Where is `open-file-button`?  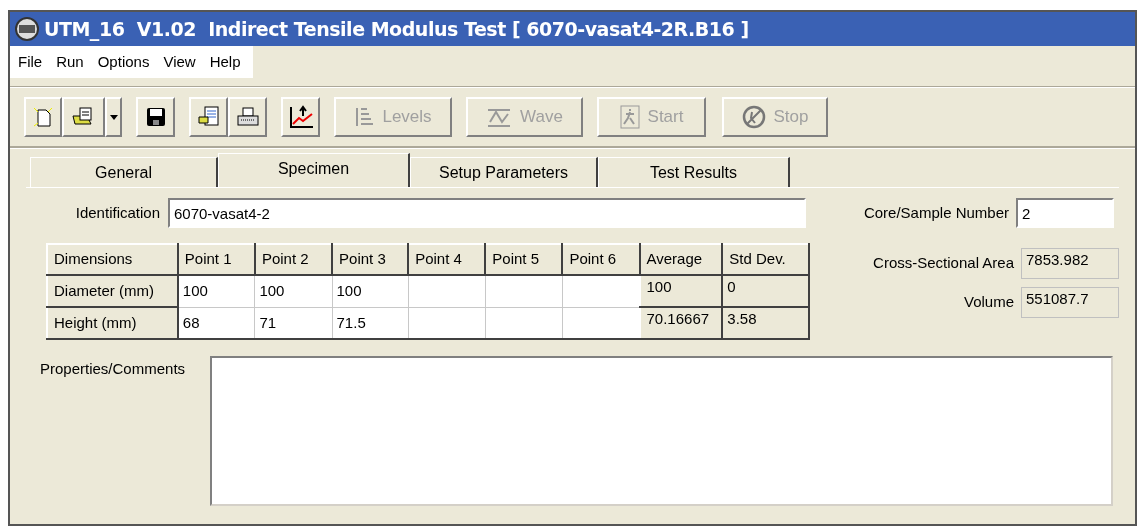
open-file-button is located at coordinates (83, 117).